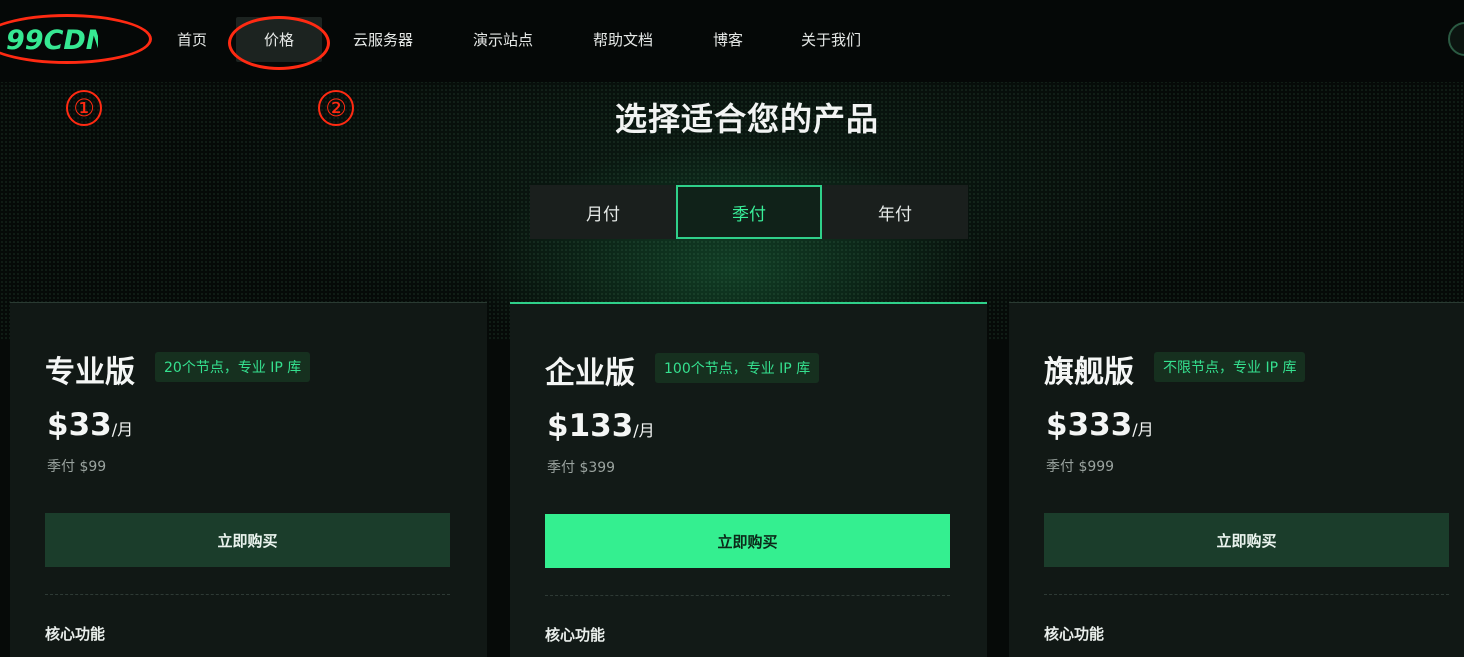 This screenshot has width=1464, height=657. Describe the element at coordinates (233, 367) in the screenshot. I see `plan-badge: 20个节点，专业 IP 库` at that location.